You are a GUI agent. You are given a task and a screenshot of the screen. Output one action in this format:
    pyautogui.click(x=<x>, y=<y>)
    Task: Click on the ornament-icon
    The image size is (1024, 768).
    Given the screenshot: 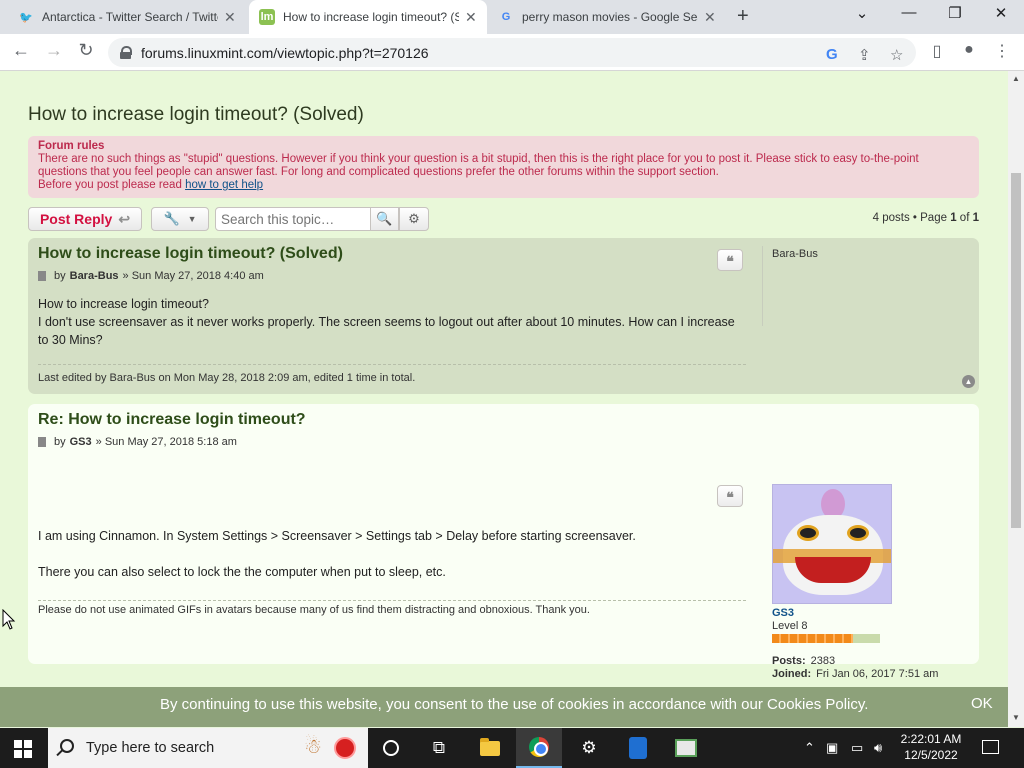 What is the action you would take?
    pyautogui.click(x=345, y=748)
    